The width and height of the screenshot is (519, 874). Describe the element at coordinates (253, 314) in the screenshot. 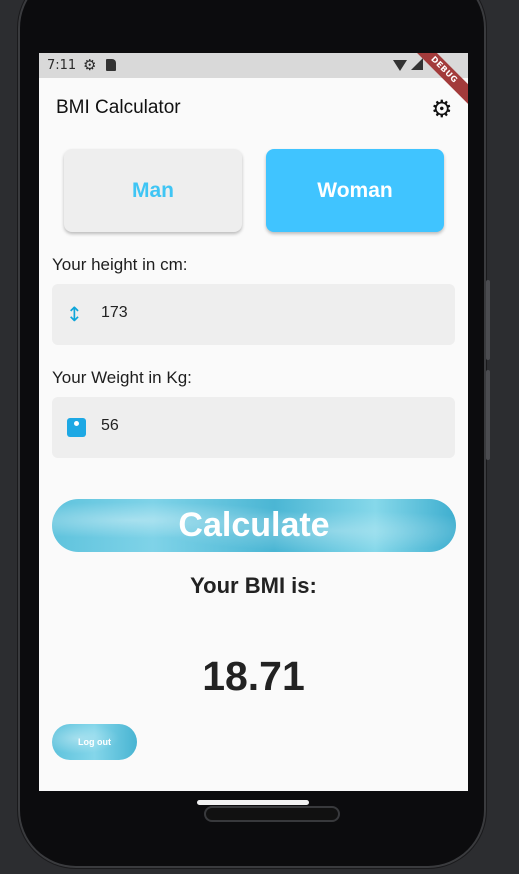

I see `height-input: ↕ 173` at that location.